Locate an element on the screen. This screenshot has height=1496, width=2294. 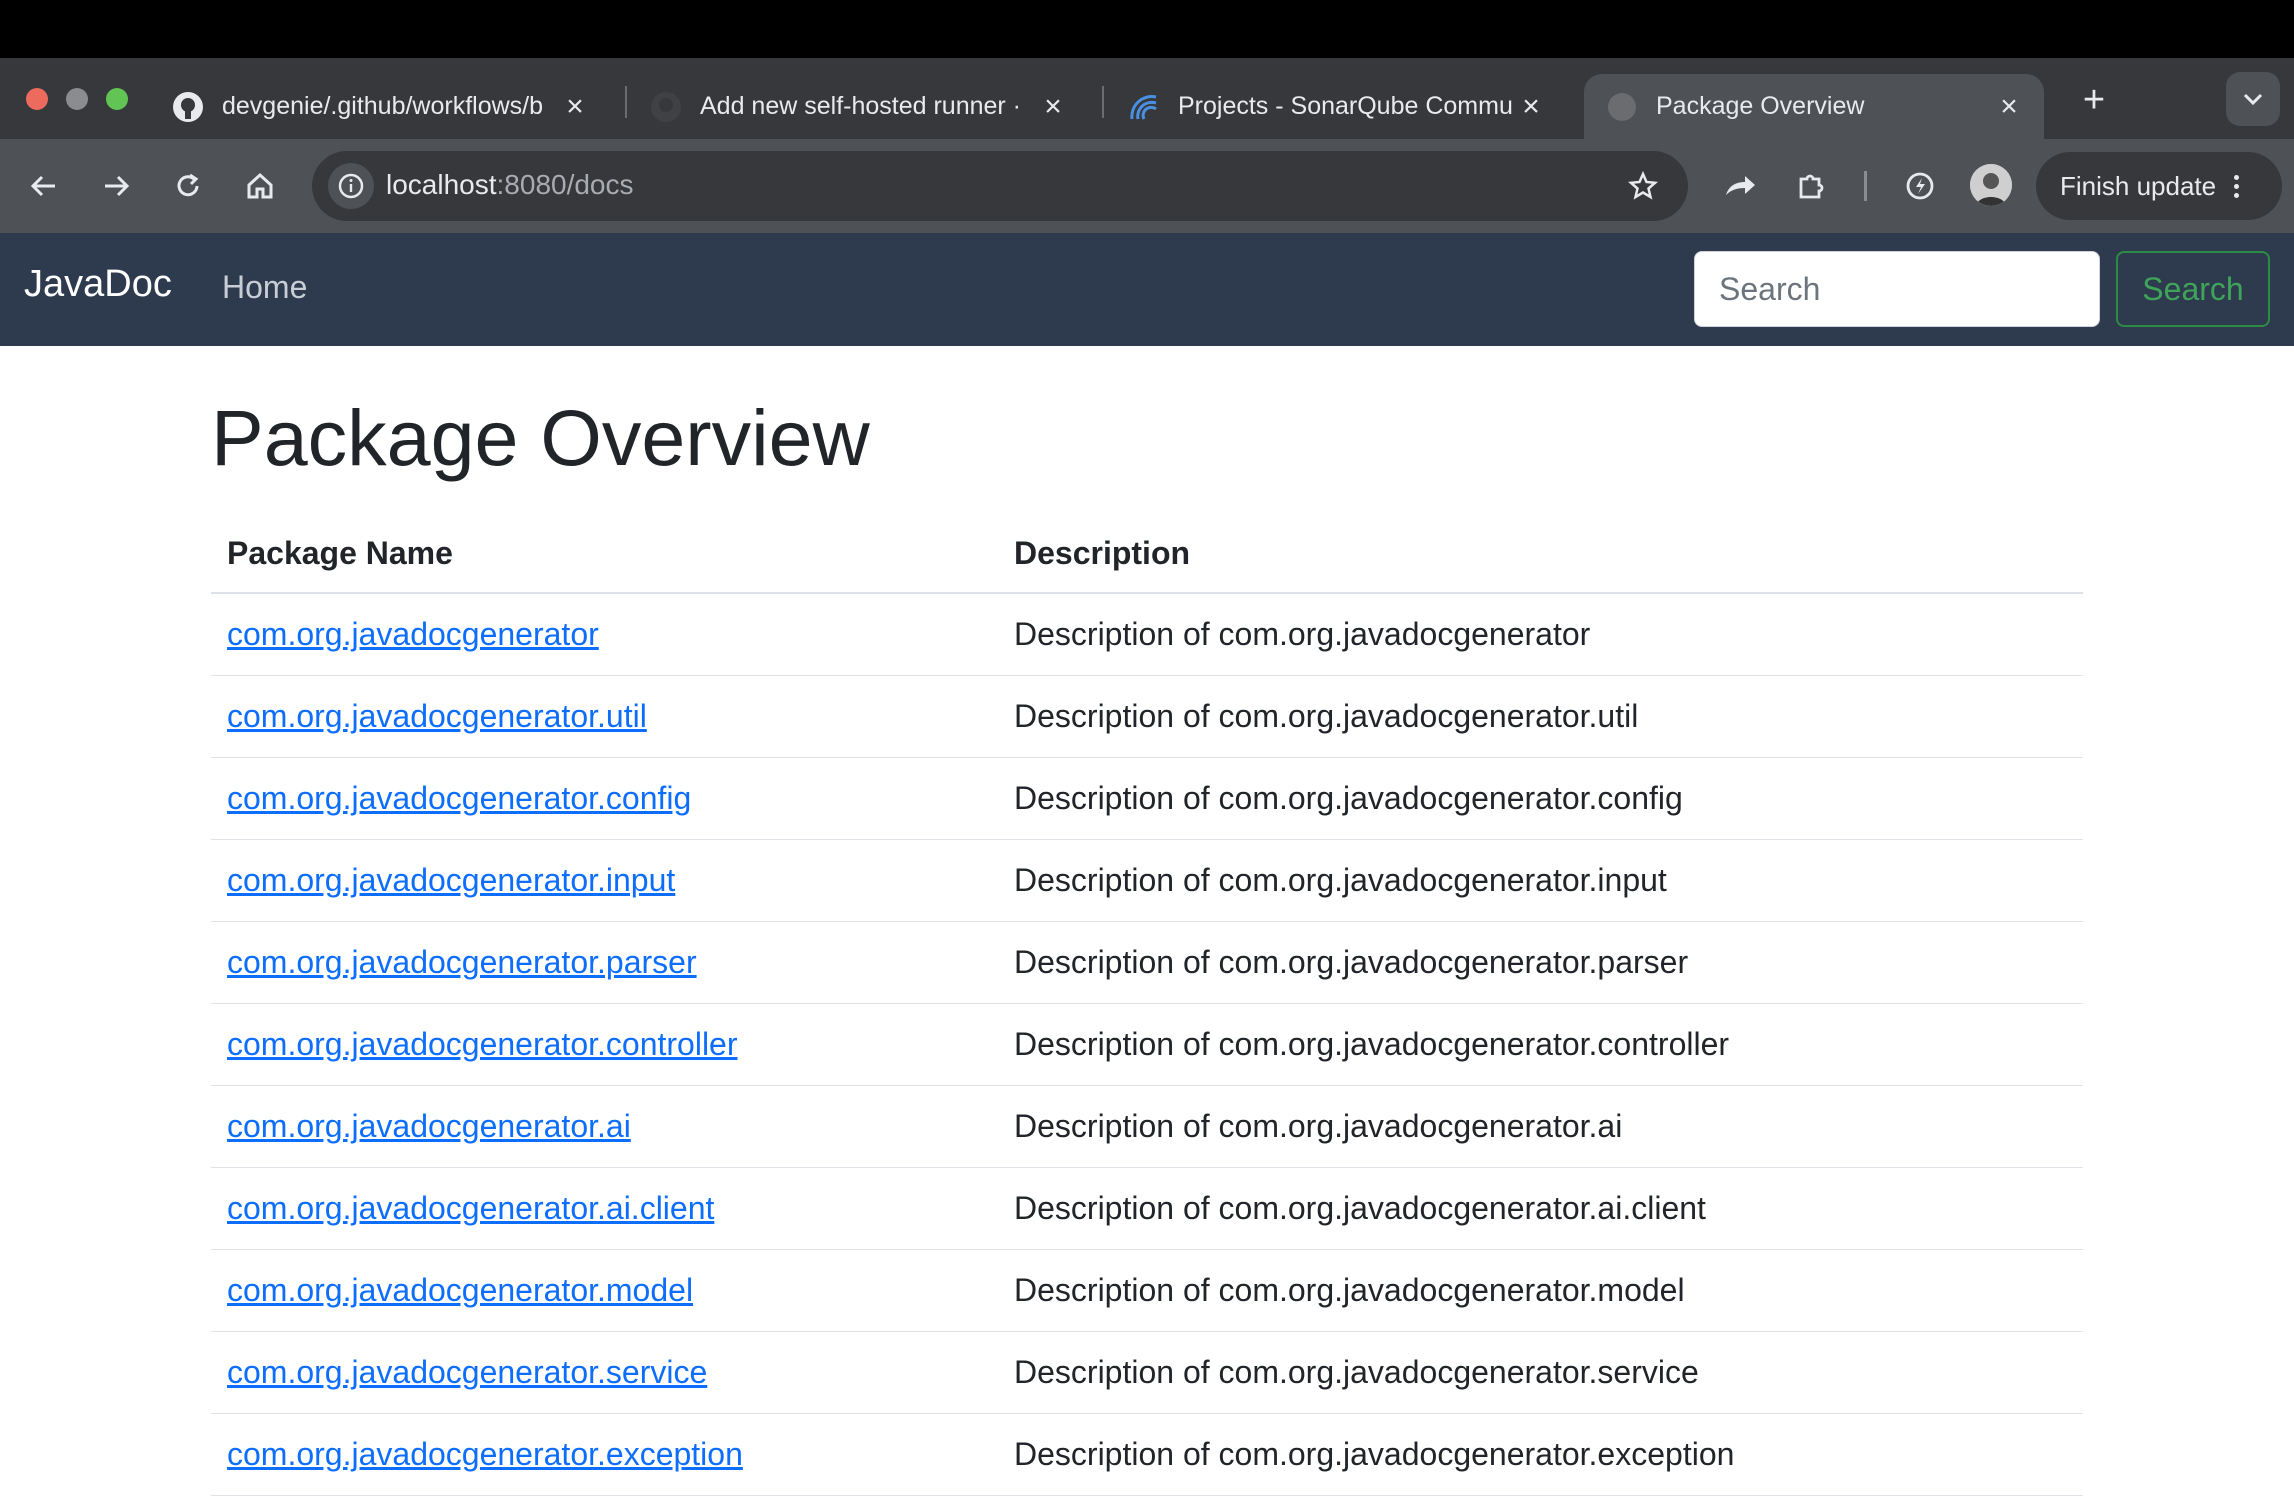
package-name-cell: com.org.javadocgenerator.config is located at coordinates (604, 798).